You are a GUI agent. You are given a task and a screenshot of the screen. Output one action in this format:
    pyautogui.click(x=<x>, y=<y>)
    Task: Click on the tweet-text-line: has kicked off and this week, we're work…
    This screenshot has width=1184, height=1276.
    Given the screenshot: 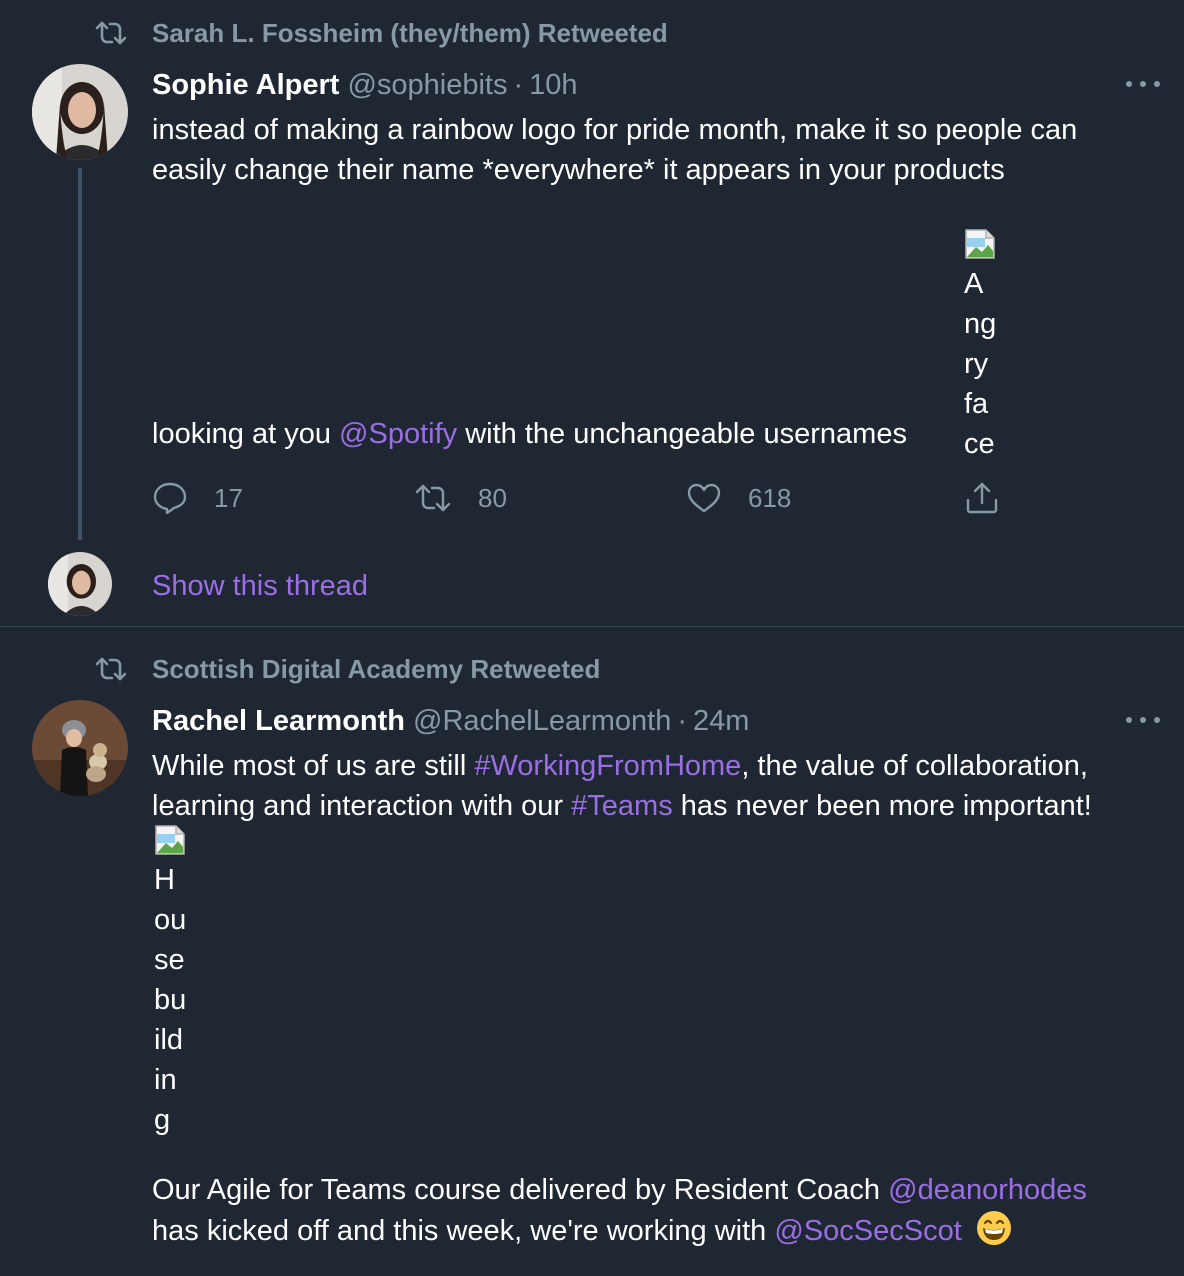 What is the action you would take?
    pyautogui.click(x=582, y=1230)
    